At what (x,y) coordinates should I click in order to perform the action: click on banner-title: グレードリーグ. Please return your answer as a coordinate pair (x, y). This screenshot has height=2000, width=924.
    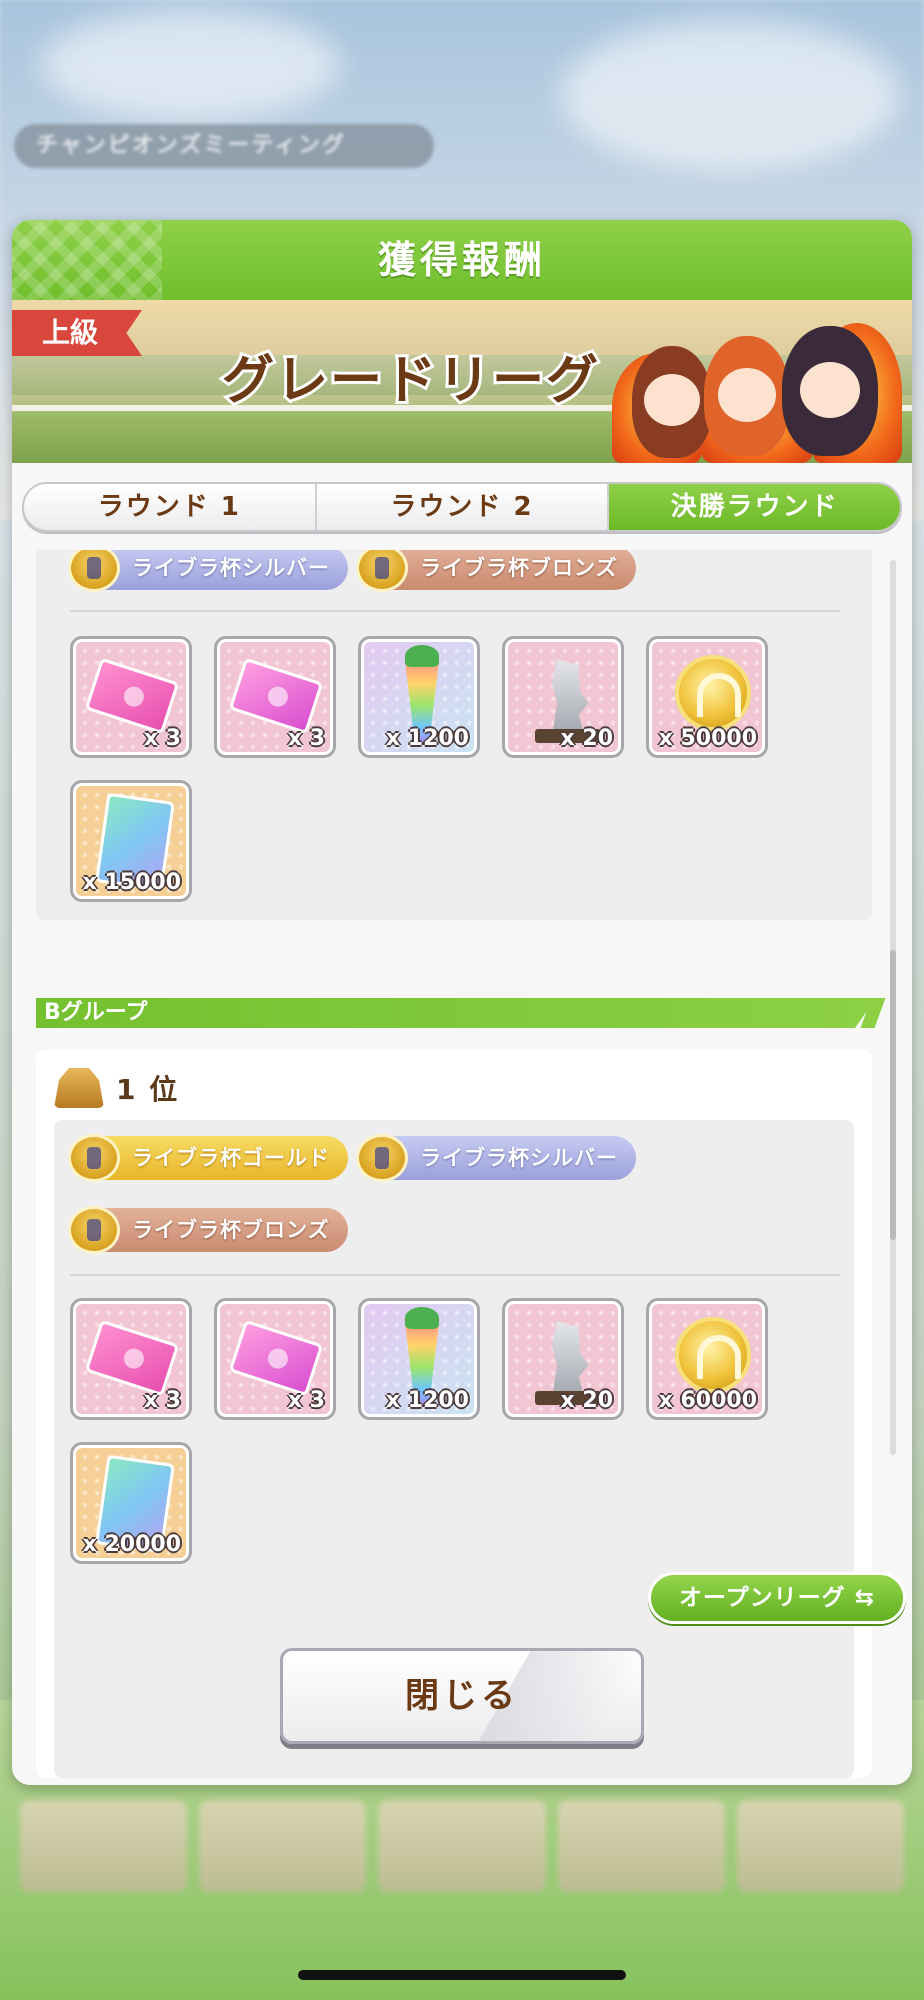
    Looking at the image, I should click on (411, 381).